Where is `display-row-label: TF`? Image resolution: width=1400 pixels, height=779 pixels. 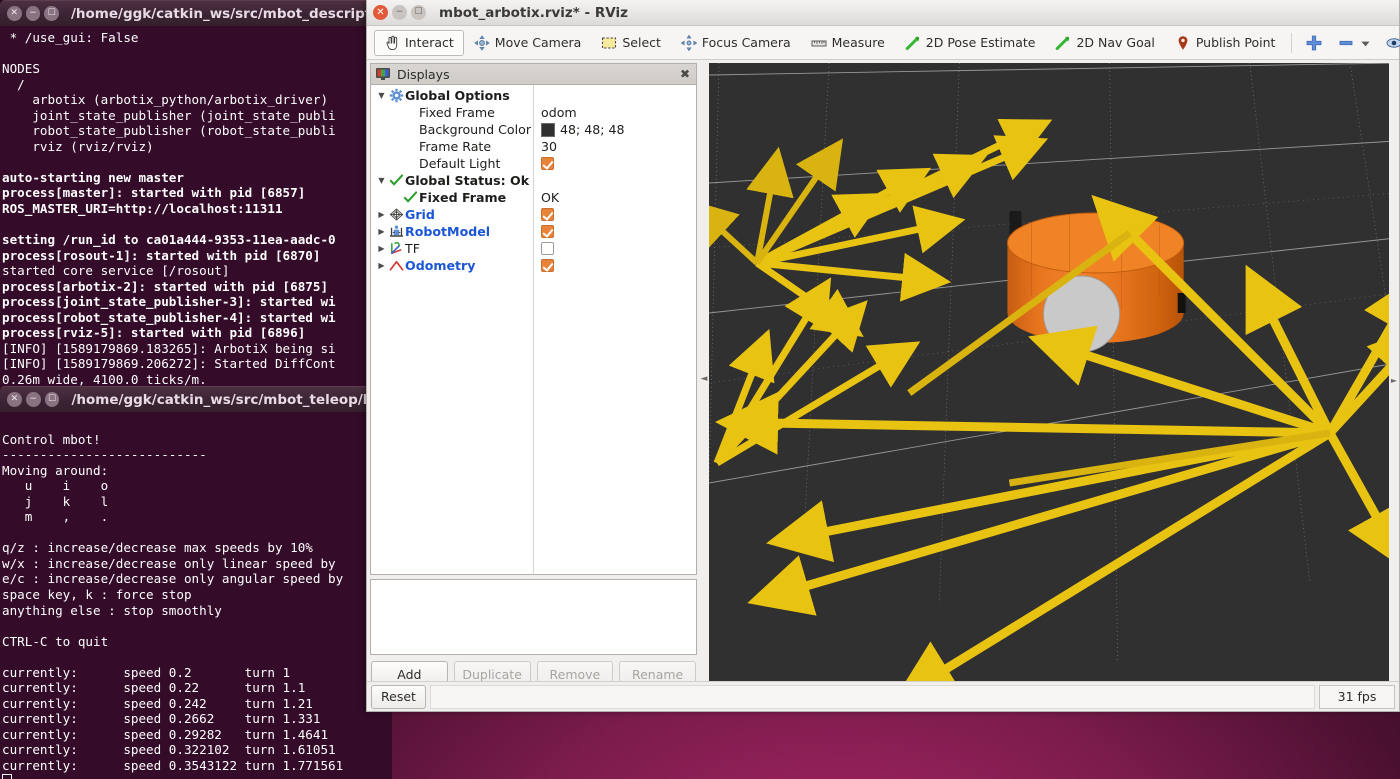 display-row-label: TF is located at coordinates (412, 248).